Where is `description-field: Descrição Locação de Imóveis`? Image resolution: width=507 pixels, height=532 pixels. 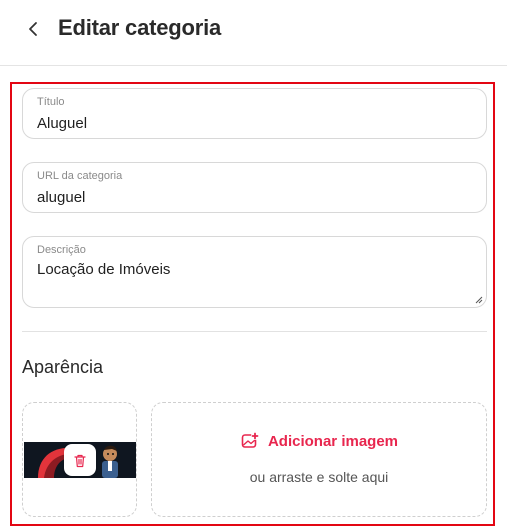
description-field: Descrição Locação de Imóveis is located at coordinates (254, 272).